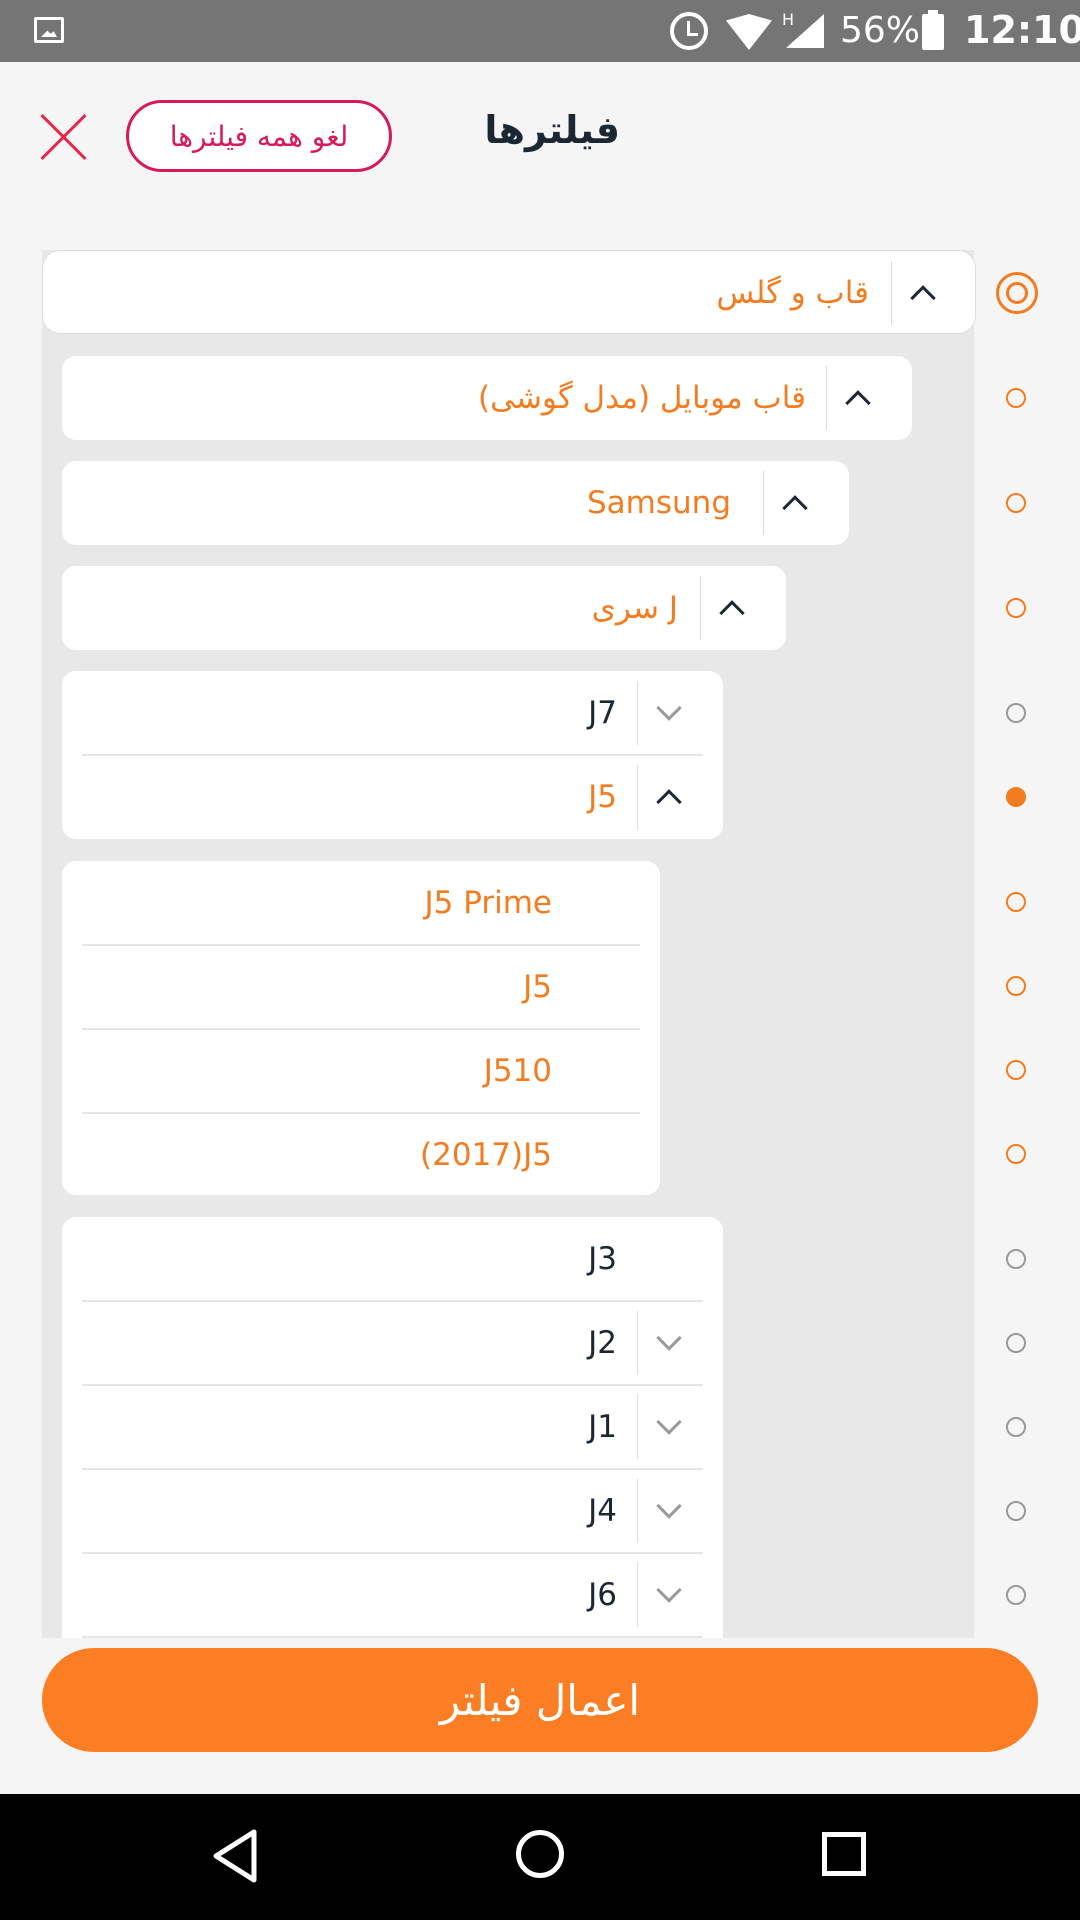 The height and width of the screenshot is (1920, 1080). What do you see at coordinates (634, 608) in the screenshot?
I see `filter-label: سری J` at bounding box center [634, 608].